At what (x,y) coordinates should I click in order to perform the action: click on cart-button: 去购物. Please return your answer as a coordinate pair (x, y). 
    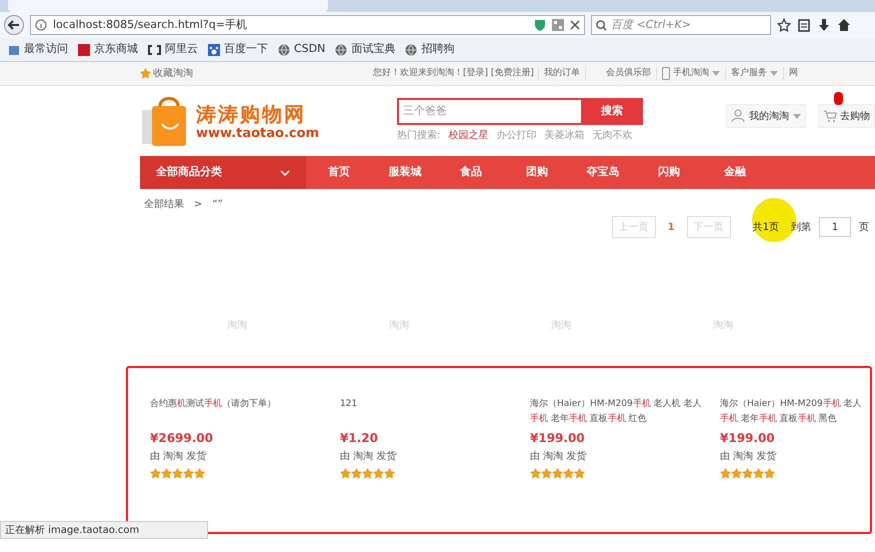
    Looking at the image, I should click on (846, 116).